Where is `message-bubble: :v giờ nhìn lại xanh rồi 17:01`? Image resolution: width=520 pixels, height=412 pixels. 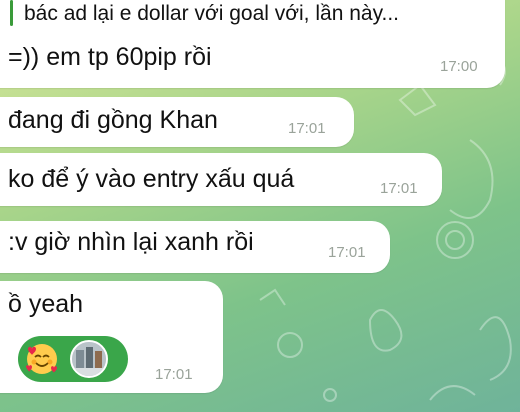
message-bubble: :v giờ nhìn lại xanh rồi 17:01 is located at coordinates (195, 247).